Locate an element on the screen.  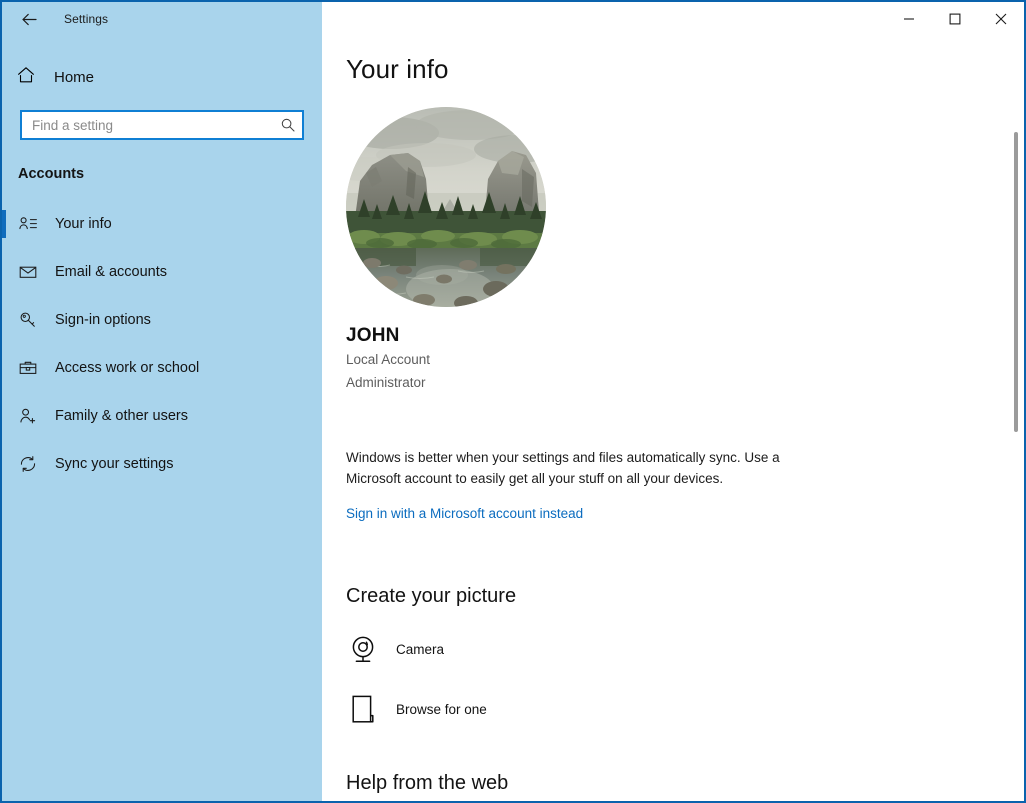
sidebar-item-email-accounts: Email & accounts is located at coordinates (162, 272).